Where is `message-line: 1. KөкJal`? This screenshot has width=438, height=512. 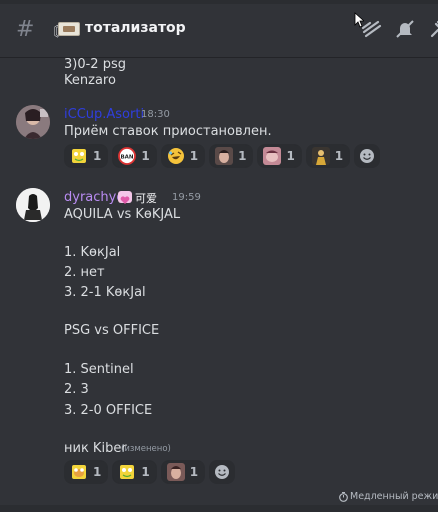 message-line: 1. KөкJal is located at coordinates (92, 252).